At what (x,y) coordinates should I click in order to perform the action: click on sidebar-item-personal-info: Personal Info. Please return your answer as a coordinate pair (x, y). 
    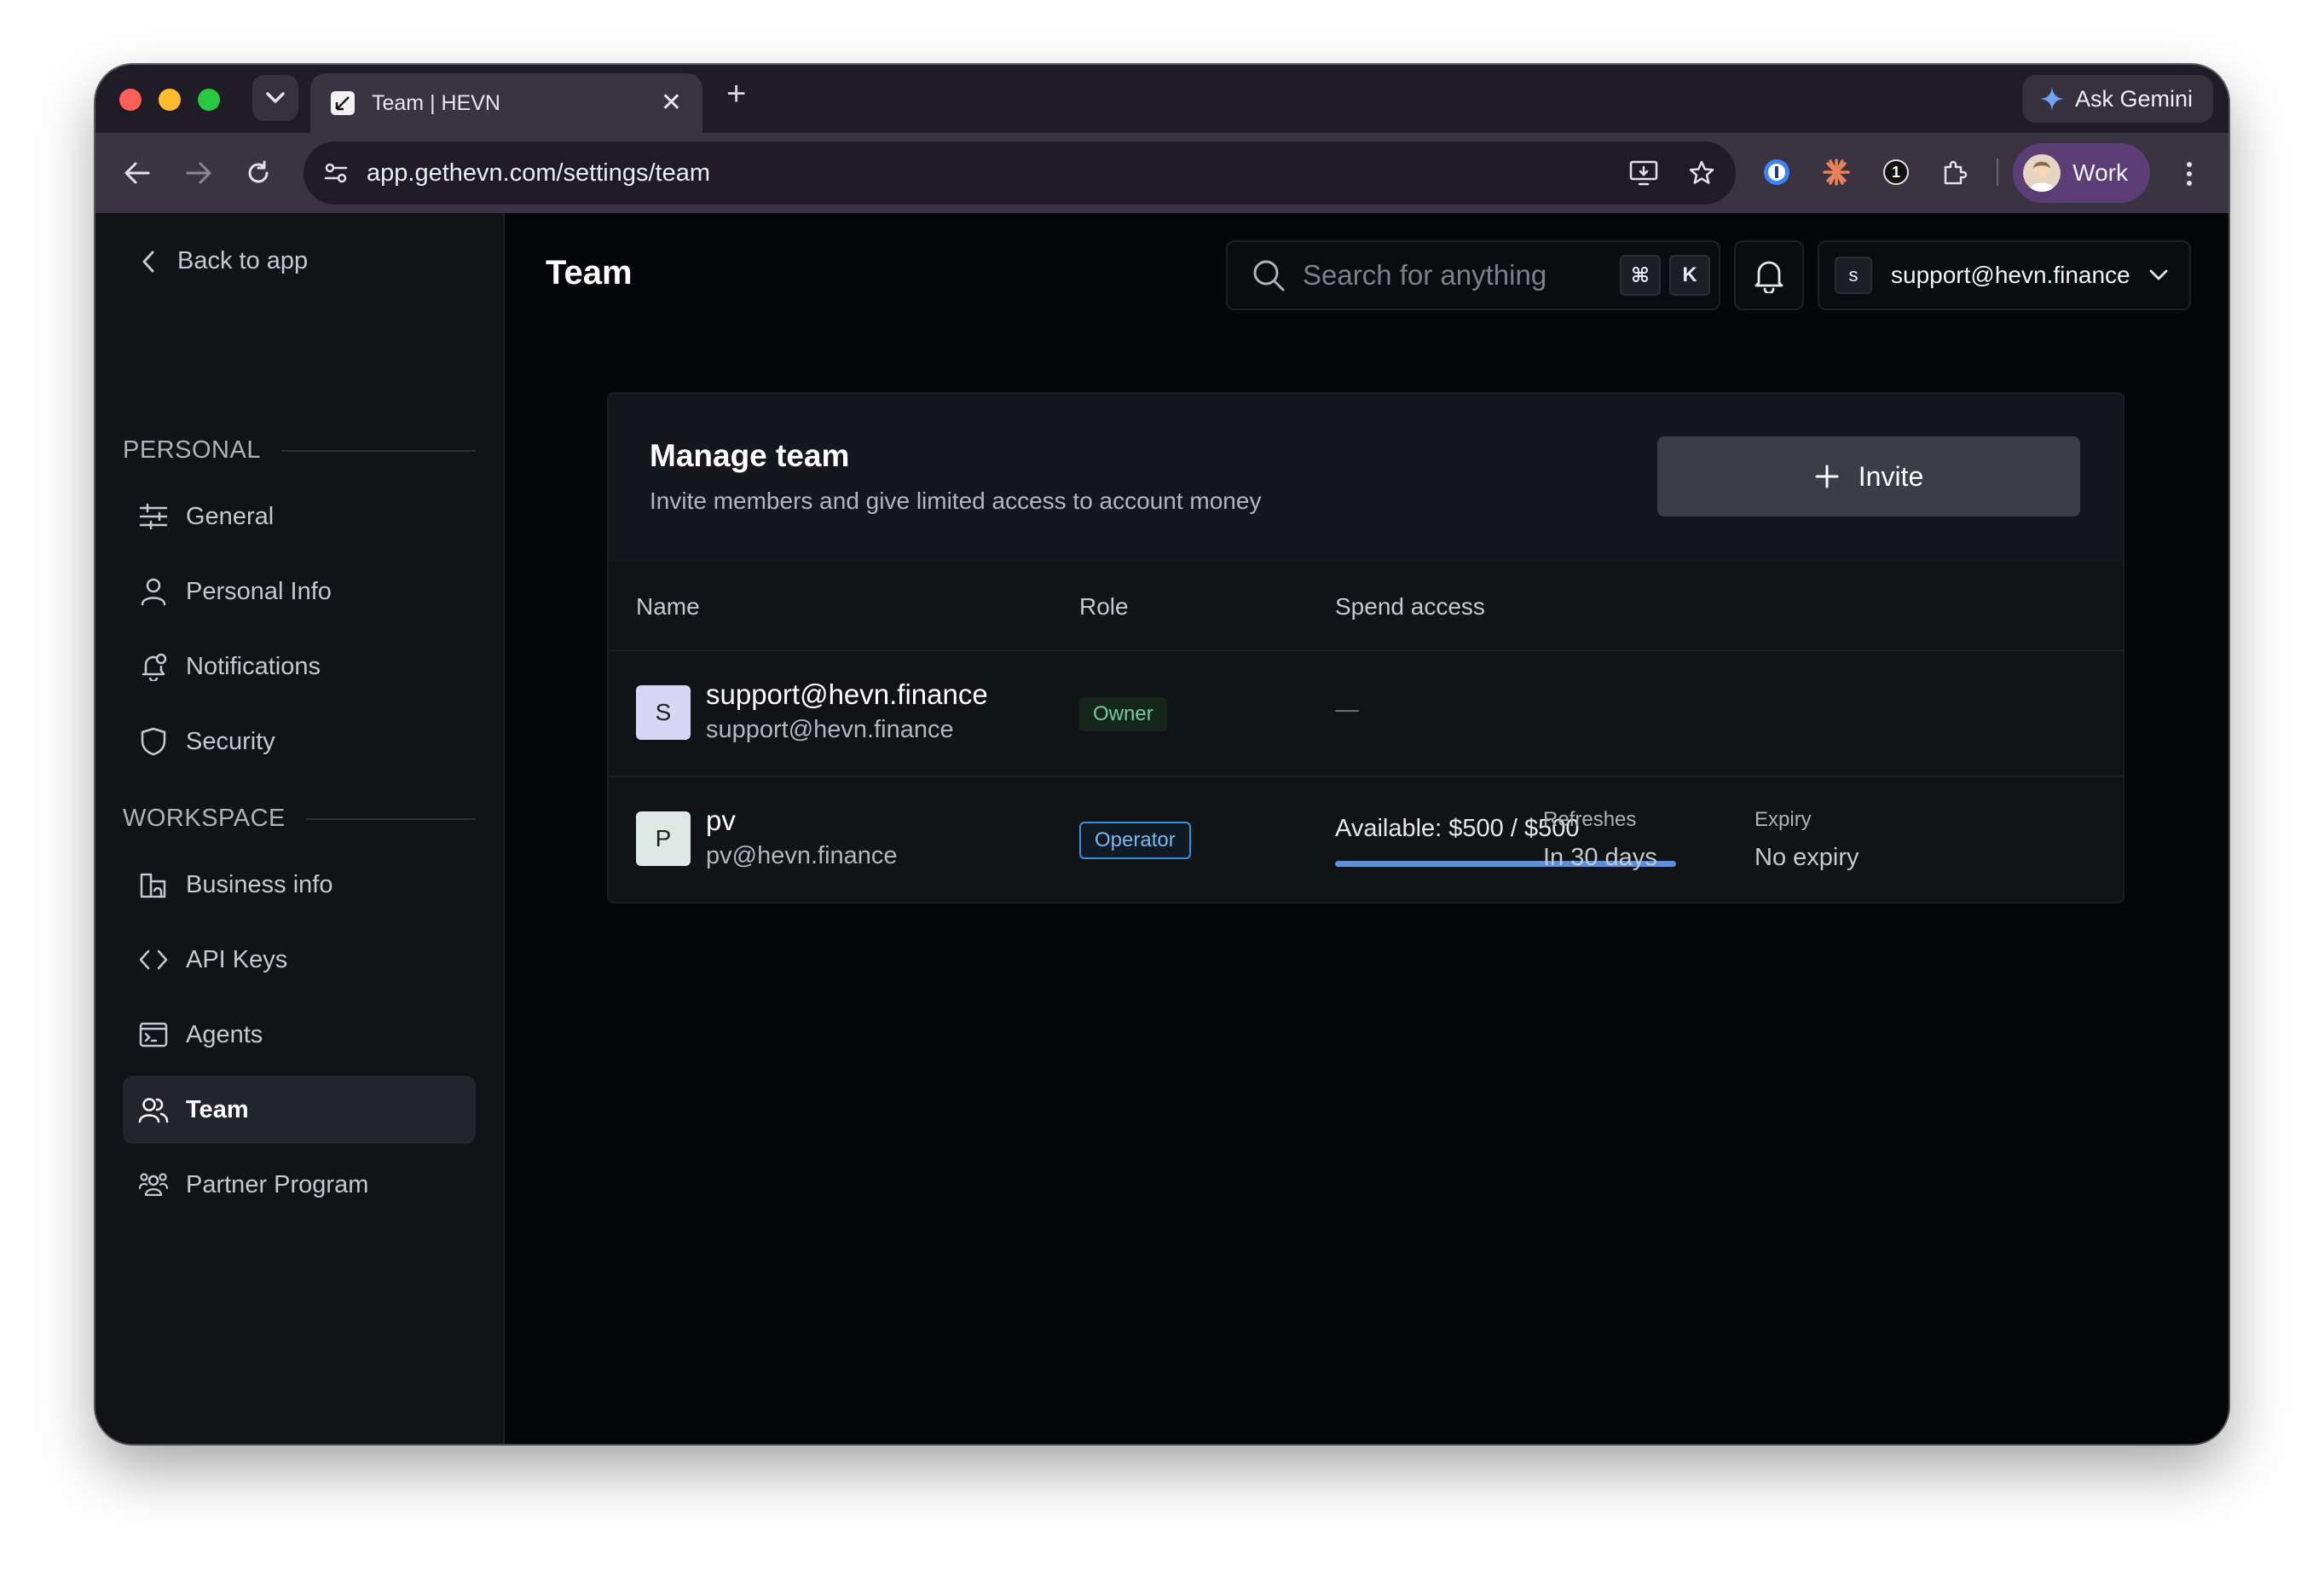
    Looking at the image, I should click on (299, 591).